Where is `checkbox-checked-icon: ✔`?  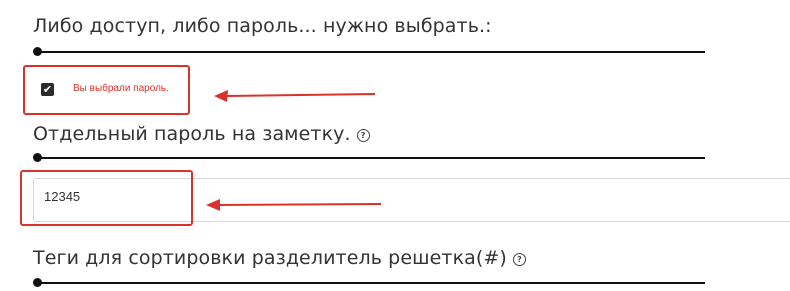
checkbox-checked-icon: ✔ is located at coordinates (47, 89).